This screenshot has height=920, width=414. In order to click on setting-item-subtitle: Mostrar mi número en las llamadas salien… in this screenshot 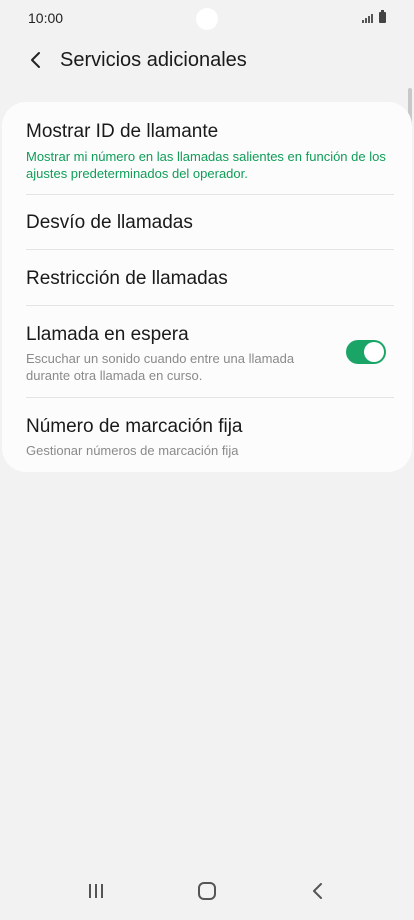, I will do `click(206, 165)`.